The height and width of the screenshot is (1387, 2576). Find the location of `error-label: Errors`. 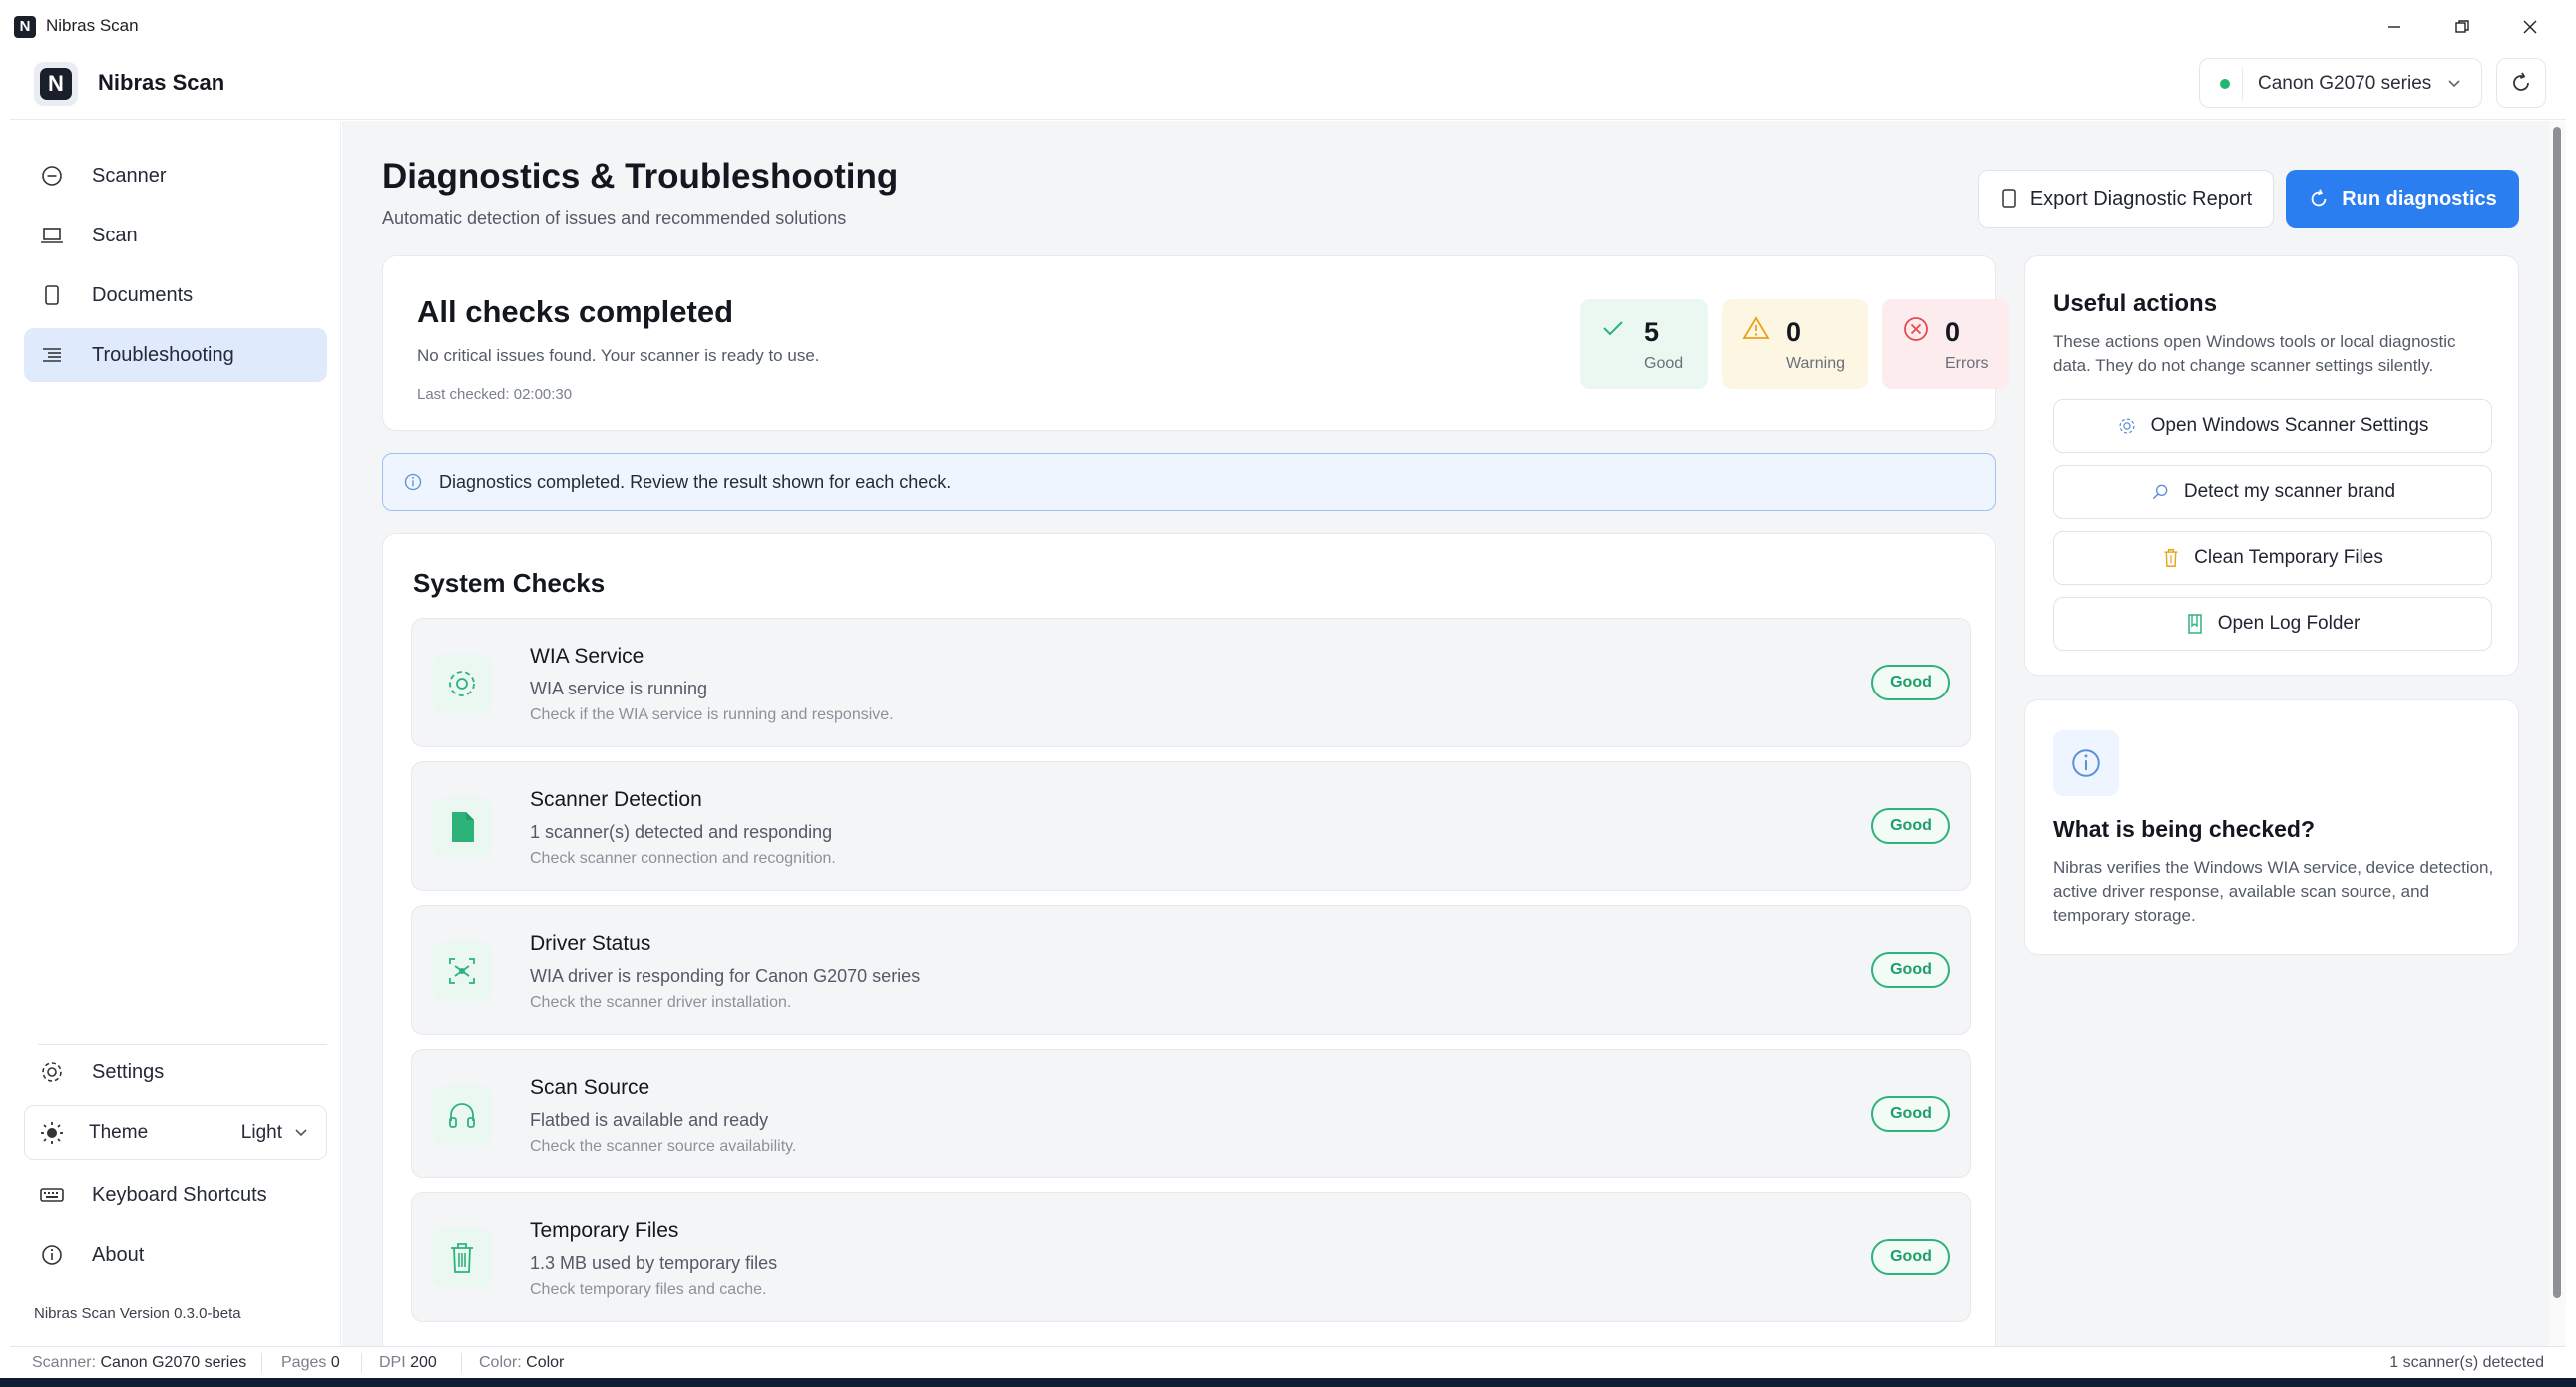

error-label: Errors is located at coordinates (1967, 364).